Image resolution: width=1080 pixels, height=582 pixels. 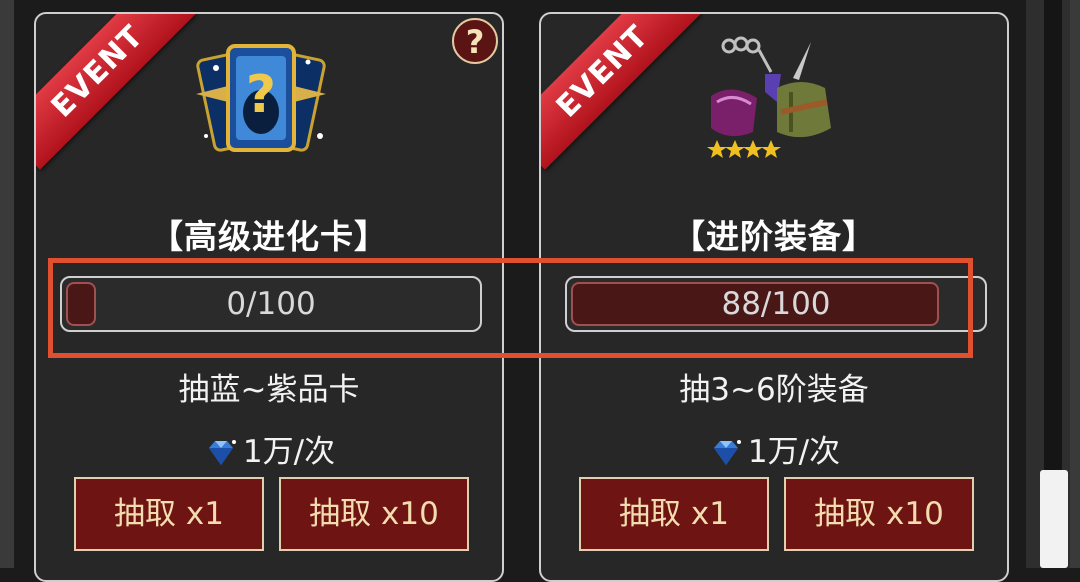 What do you see at coordinates (774, 236) in the screenshot?
I see `card-title: 【进阶装备】` at bounding box center [774, 236].